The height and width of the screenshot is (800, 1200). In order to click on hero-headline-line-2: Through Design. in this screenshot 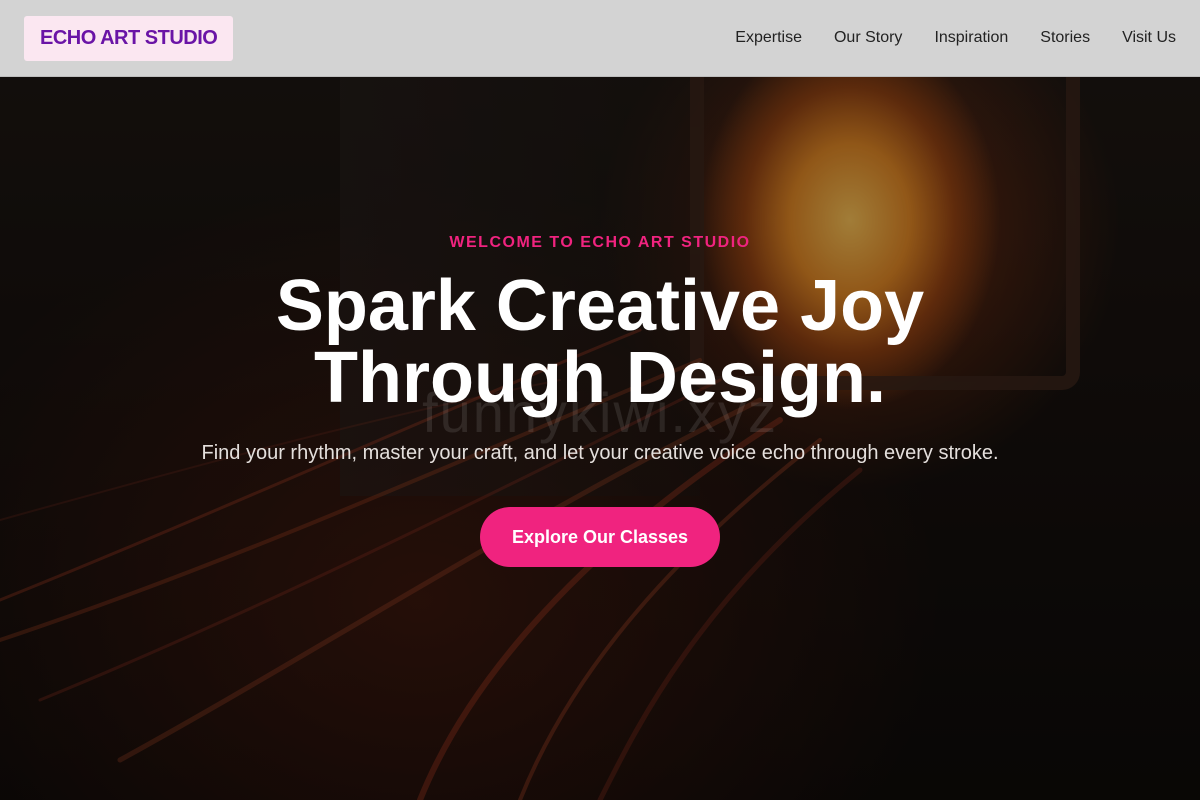, I will do `click(600, 378)`.